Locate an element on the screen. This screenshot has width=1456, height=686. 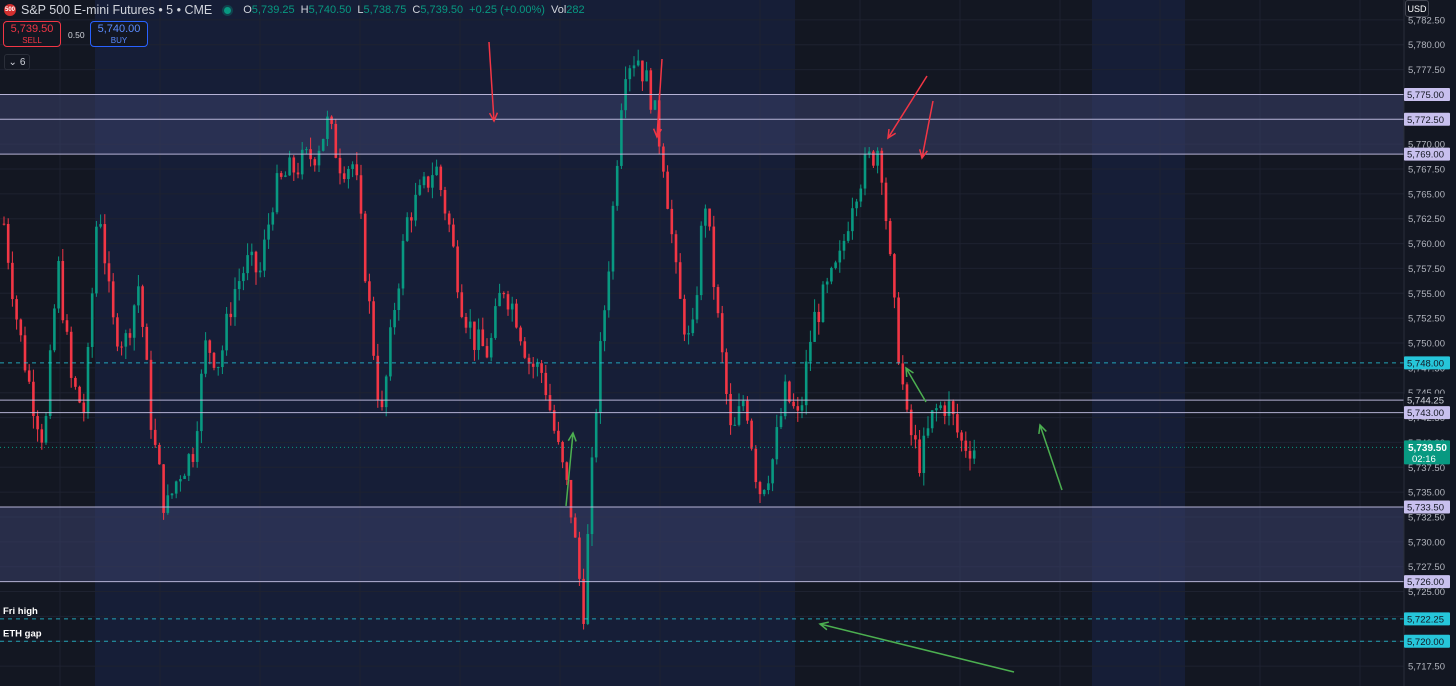
level-tag-label: 5,748.00 is located at coordinates (1425, 363).